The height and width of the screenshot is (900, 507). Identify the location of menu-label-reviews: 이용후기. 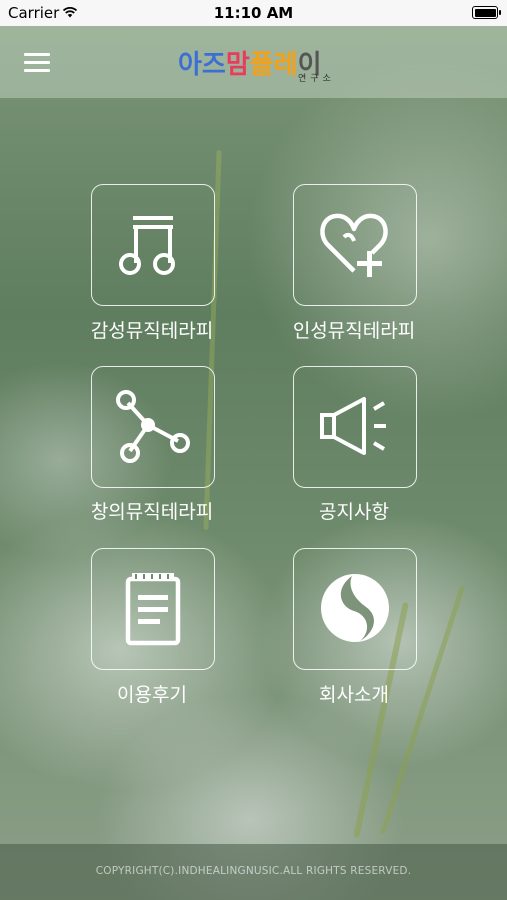
(152, 693).